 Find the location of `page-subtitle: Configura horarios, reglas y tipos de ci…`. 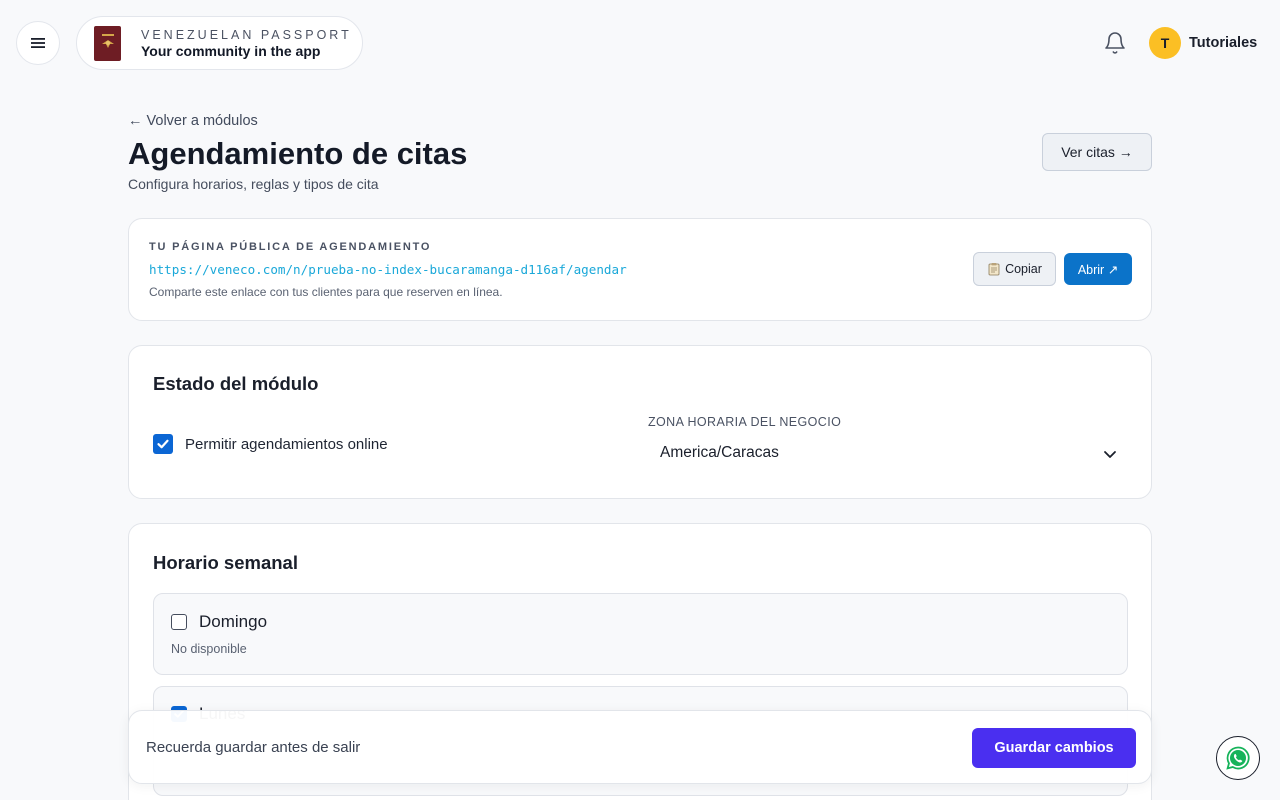

page-subtitle: Configura horarios, reglas y tipos de ci… is located at coordinates (253, 184).